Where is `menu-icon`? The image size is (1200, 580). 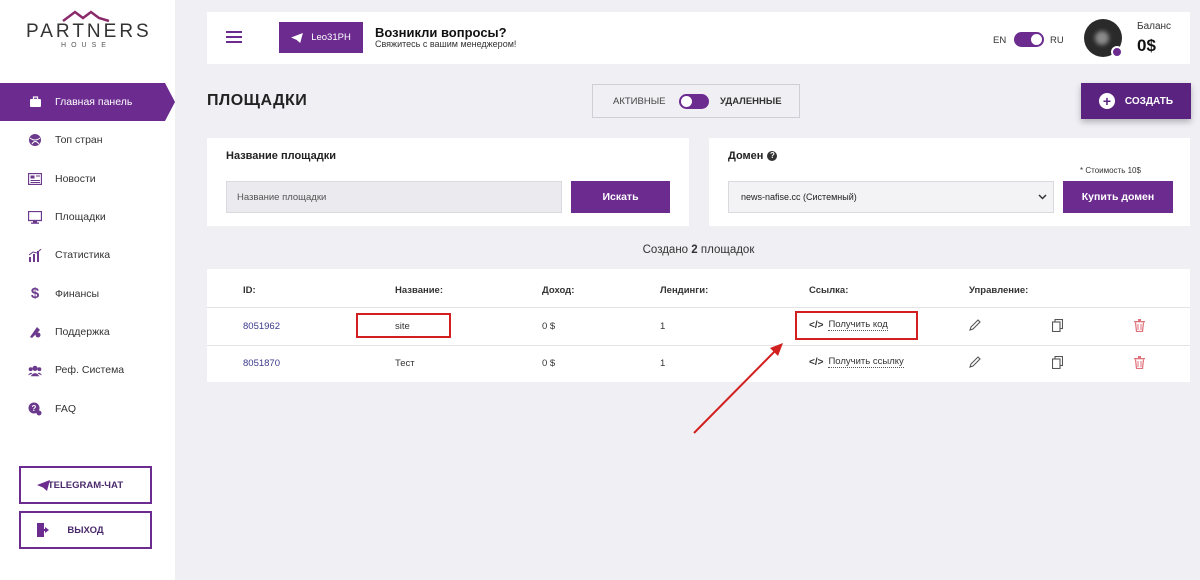
menu-icon is located at coordinates (234, 37).